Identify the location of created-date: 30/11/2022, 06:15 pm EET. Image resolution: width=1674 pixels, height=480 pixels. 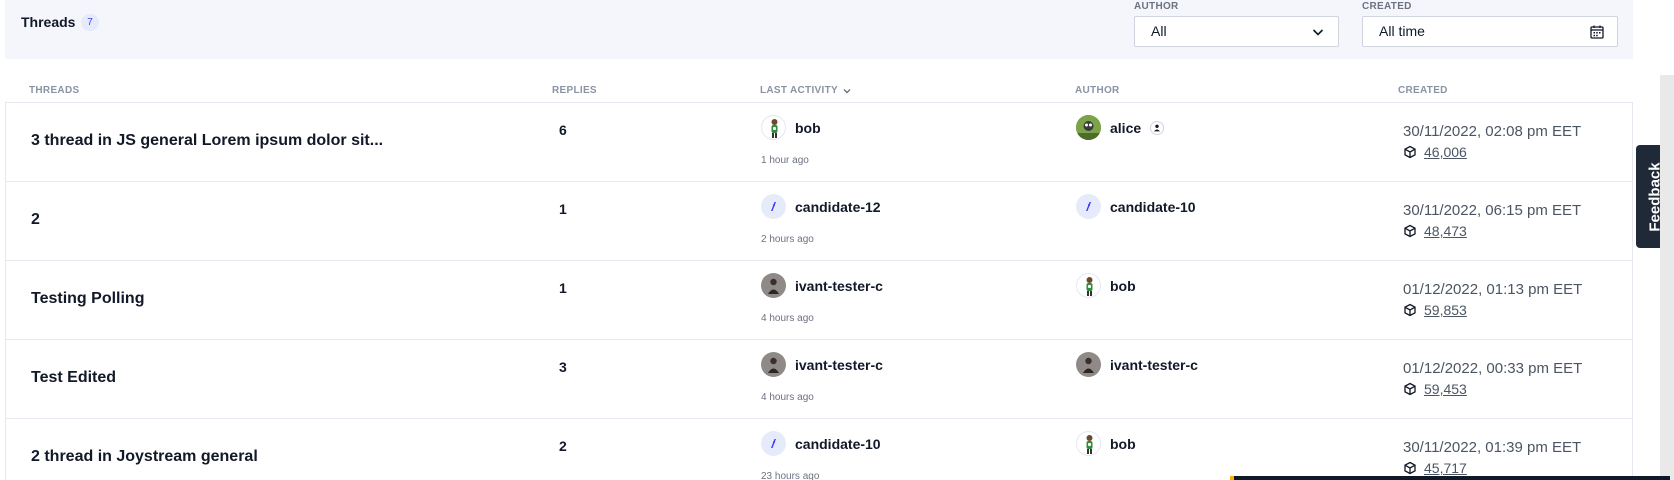
(1492, 210).